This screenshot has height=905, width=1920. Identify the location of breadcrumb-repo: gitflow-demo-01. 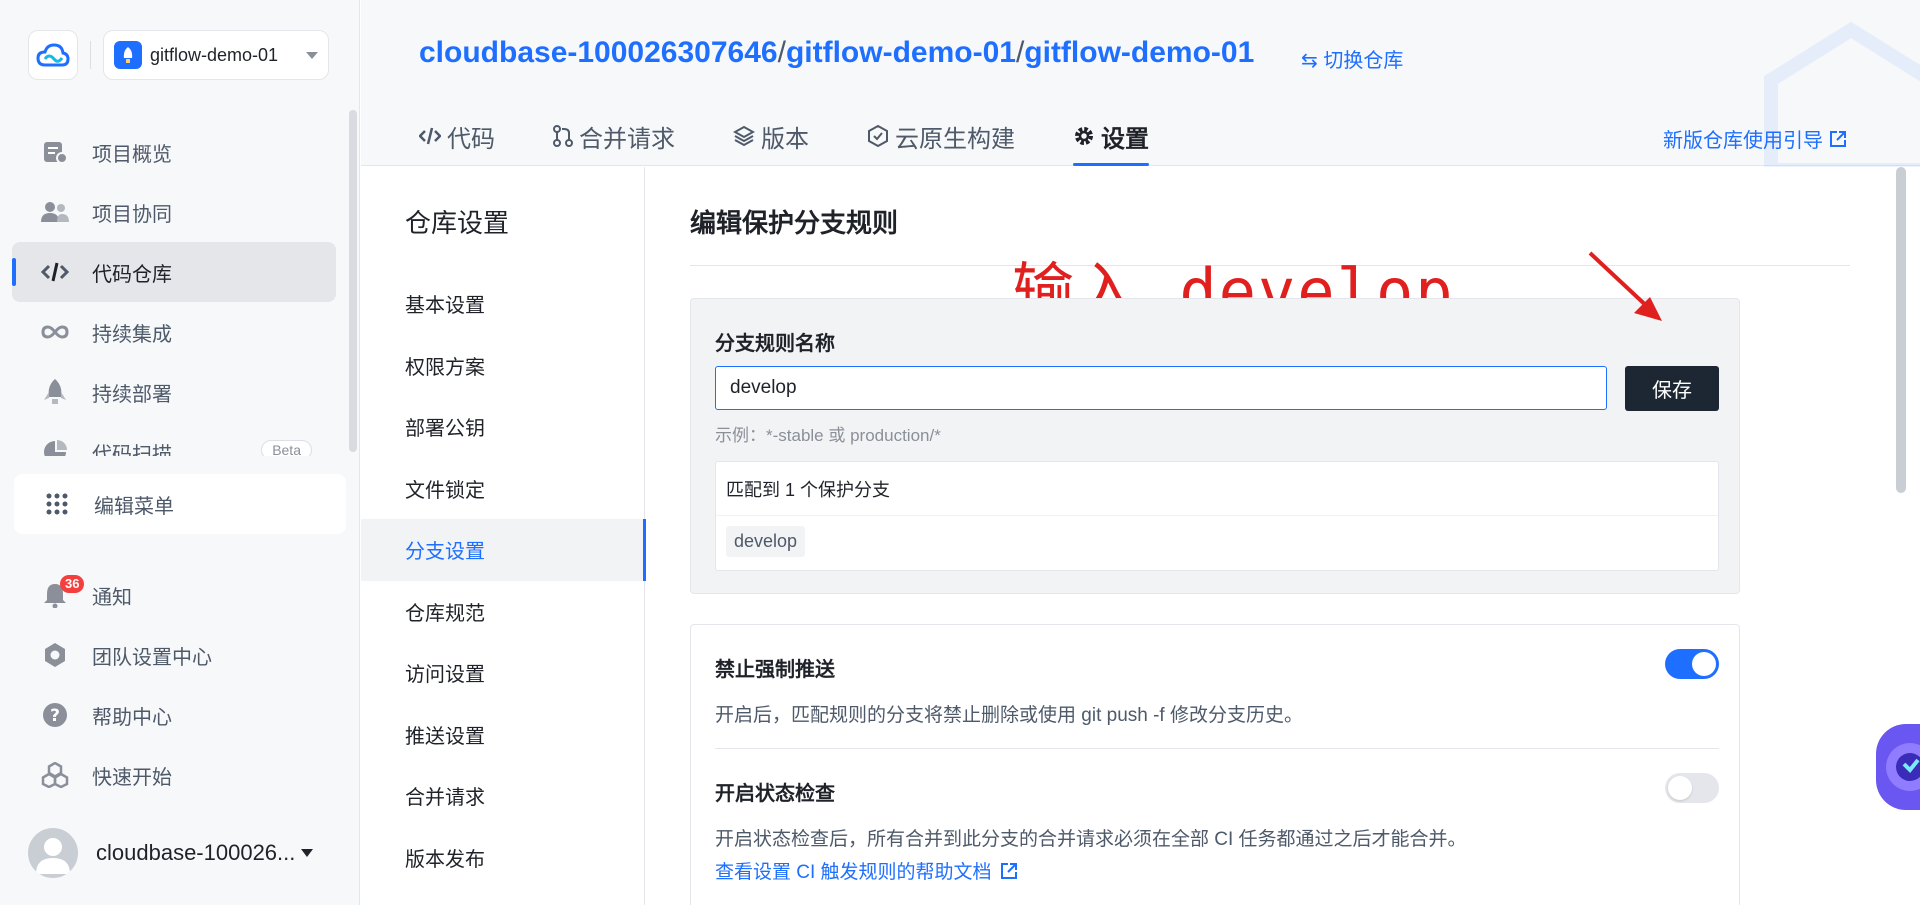
(1139, 52).